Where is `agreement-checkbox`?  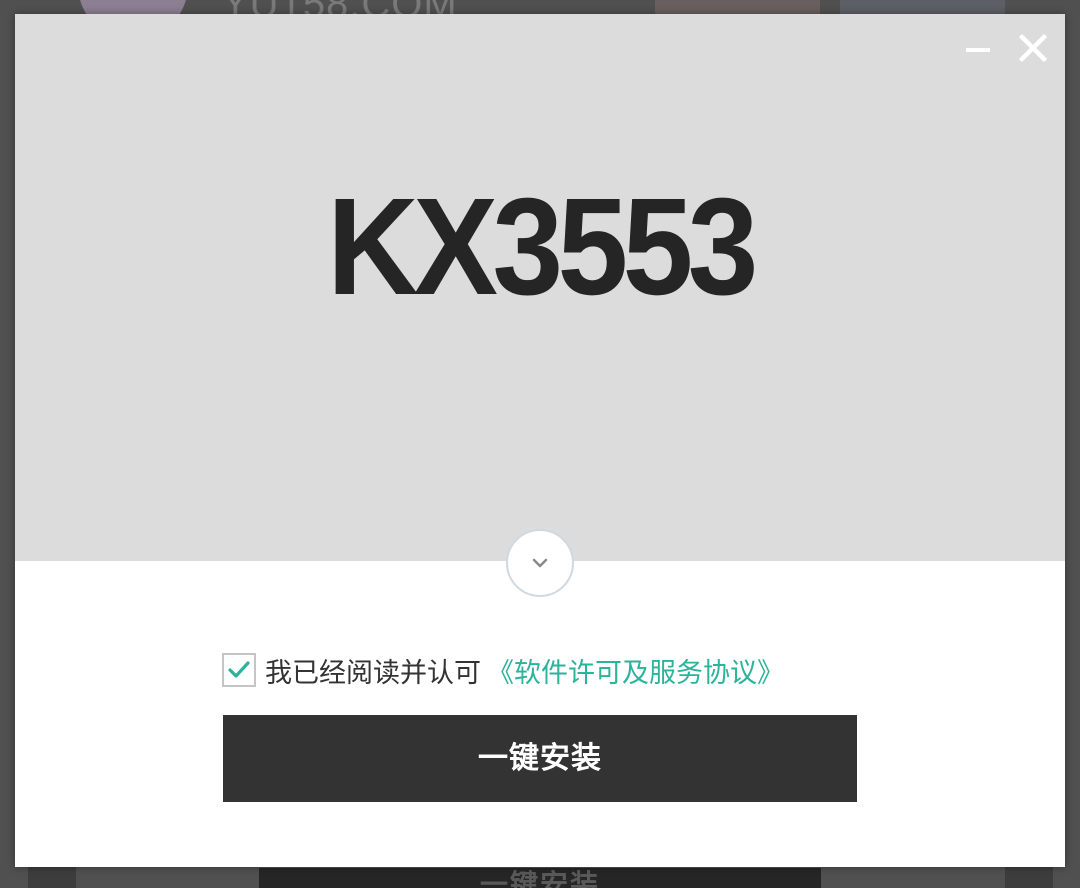 agreement-checkbox is located at coordinates (239, 670).